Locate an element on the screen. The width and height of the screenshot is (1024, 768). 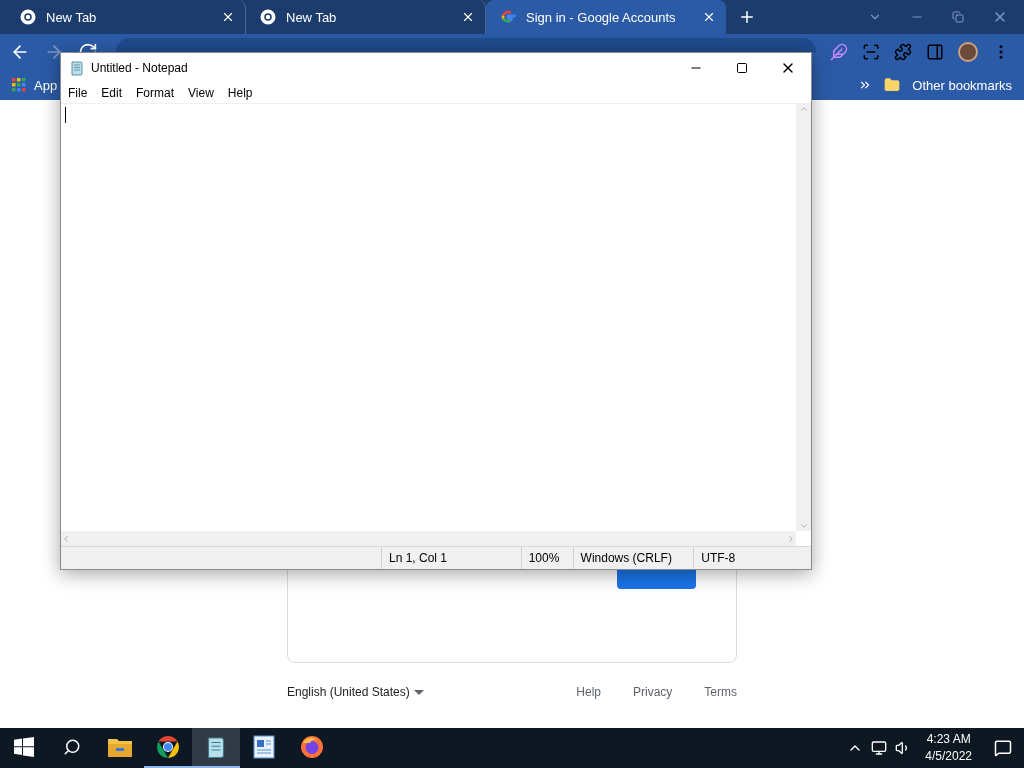
apps-grid-icon is located at coordinates (19, 85).